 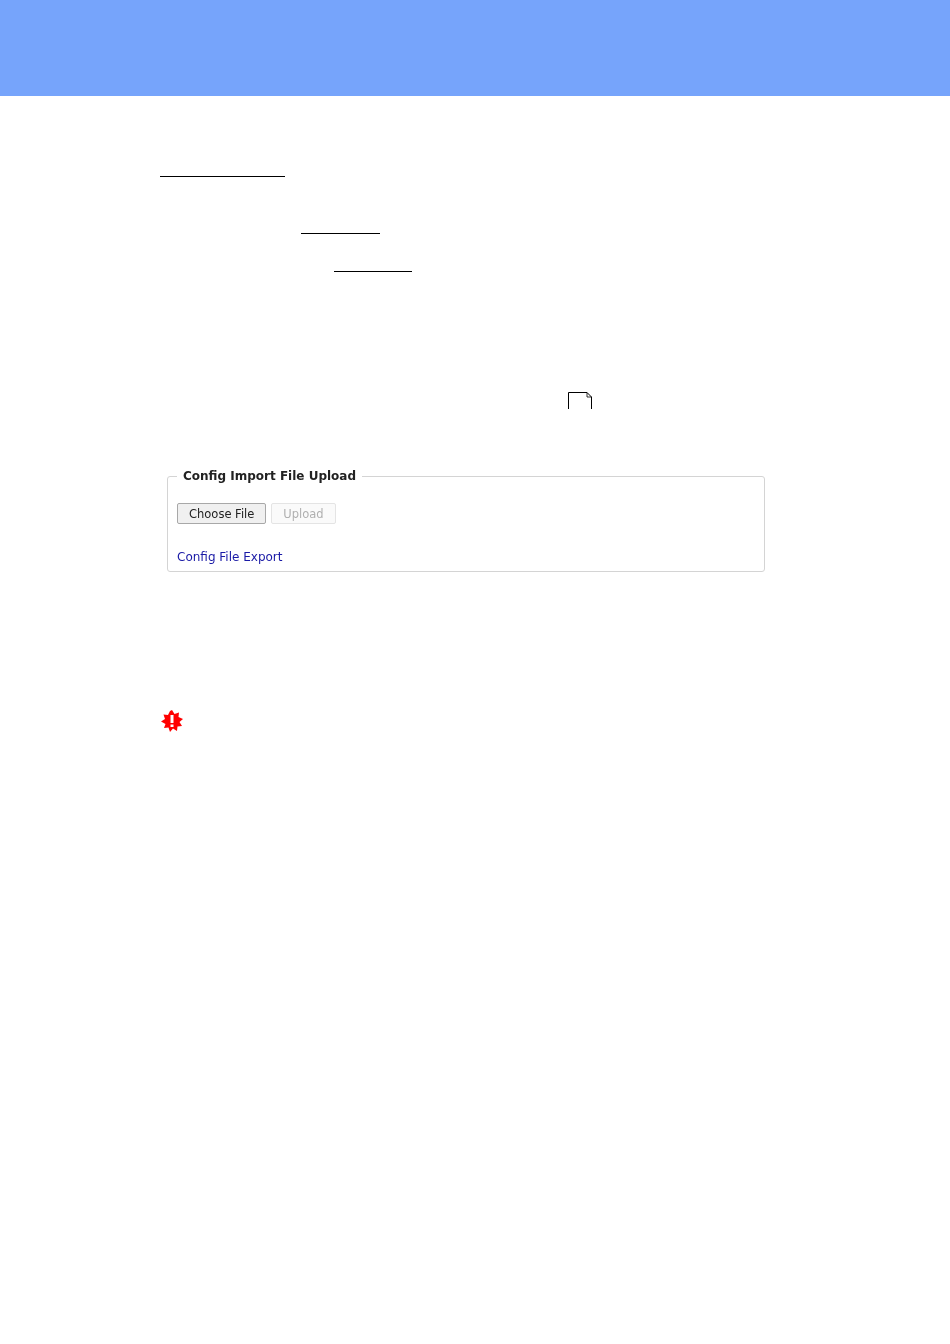 I want to click on warning-icon, so click(x=172, y=721).